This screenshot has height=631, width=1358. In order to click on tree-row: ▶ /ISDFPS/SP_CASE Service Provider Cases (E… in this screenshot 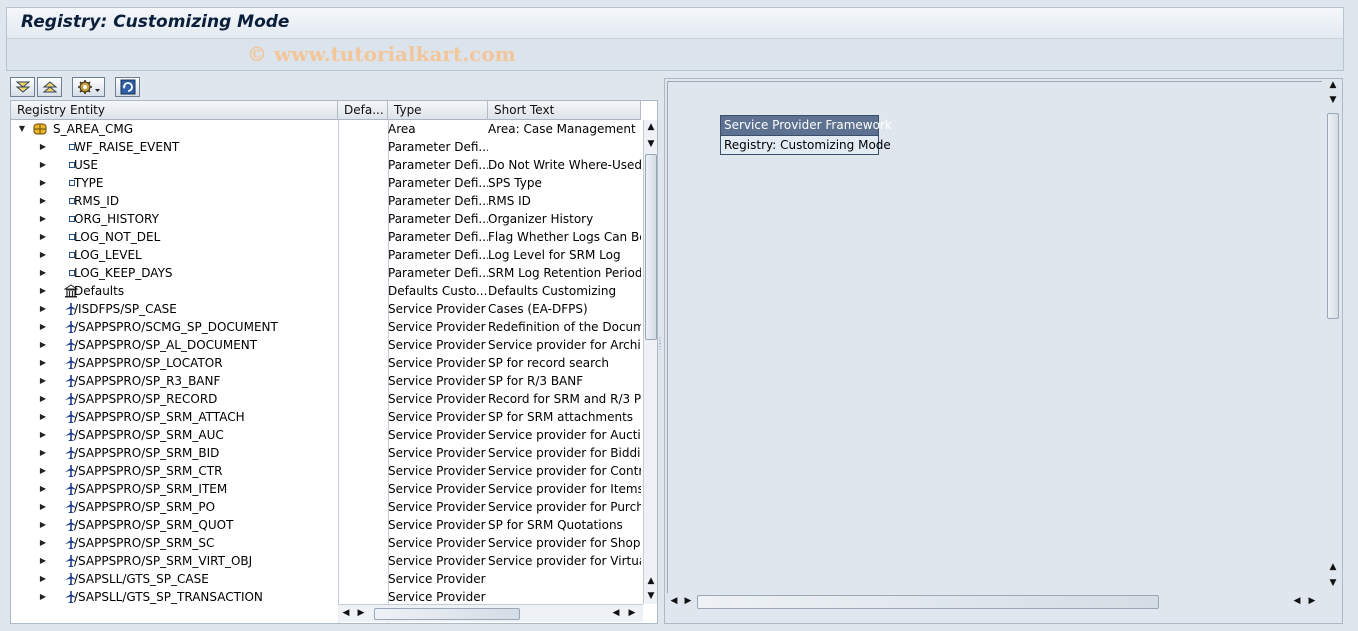, I will do `click(326, 309)`.